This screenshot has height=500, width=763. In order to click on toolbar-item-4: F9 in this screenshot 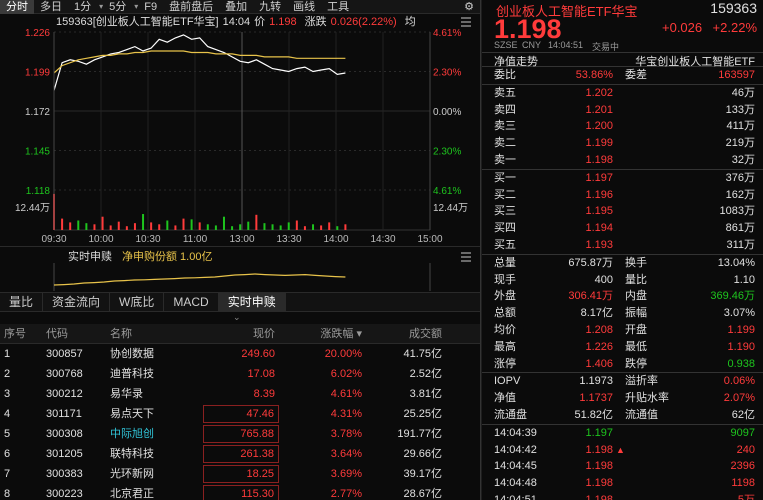, I will do `click(150, 7)`.